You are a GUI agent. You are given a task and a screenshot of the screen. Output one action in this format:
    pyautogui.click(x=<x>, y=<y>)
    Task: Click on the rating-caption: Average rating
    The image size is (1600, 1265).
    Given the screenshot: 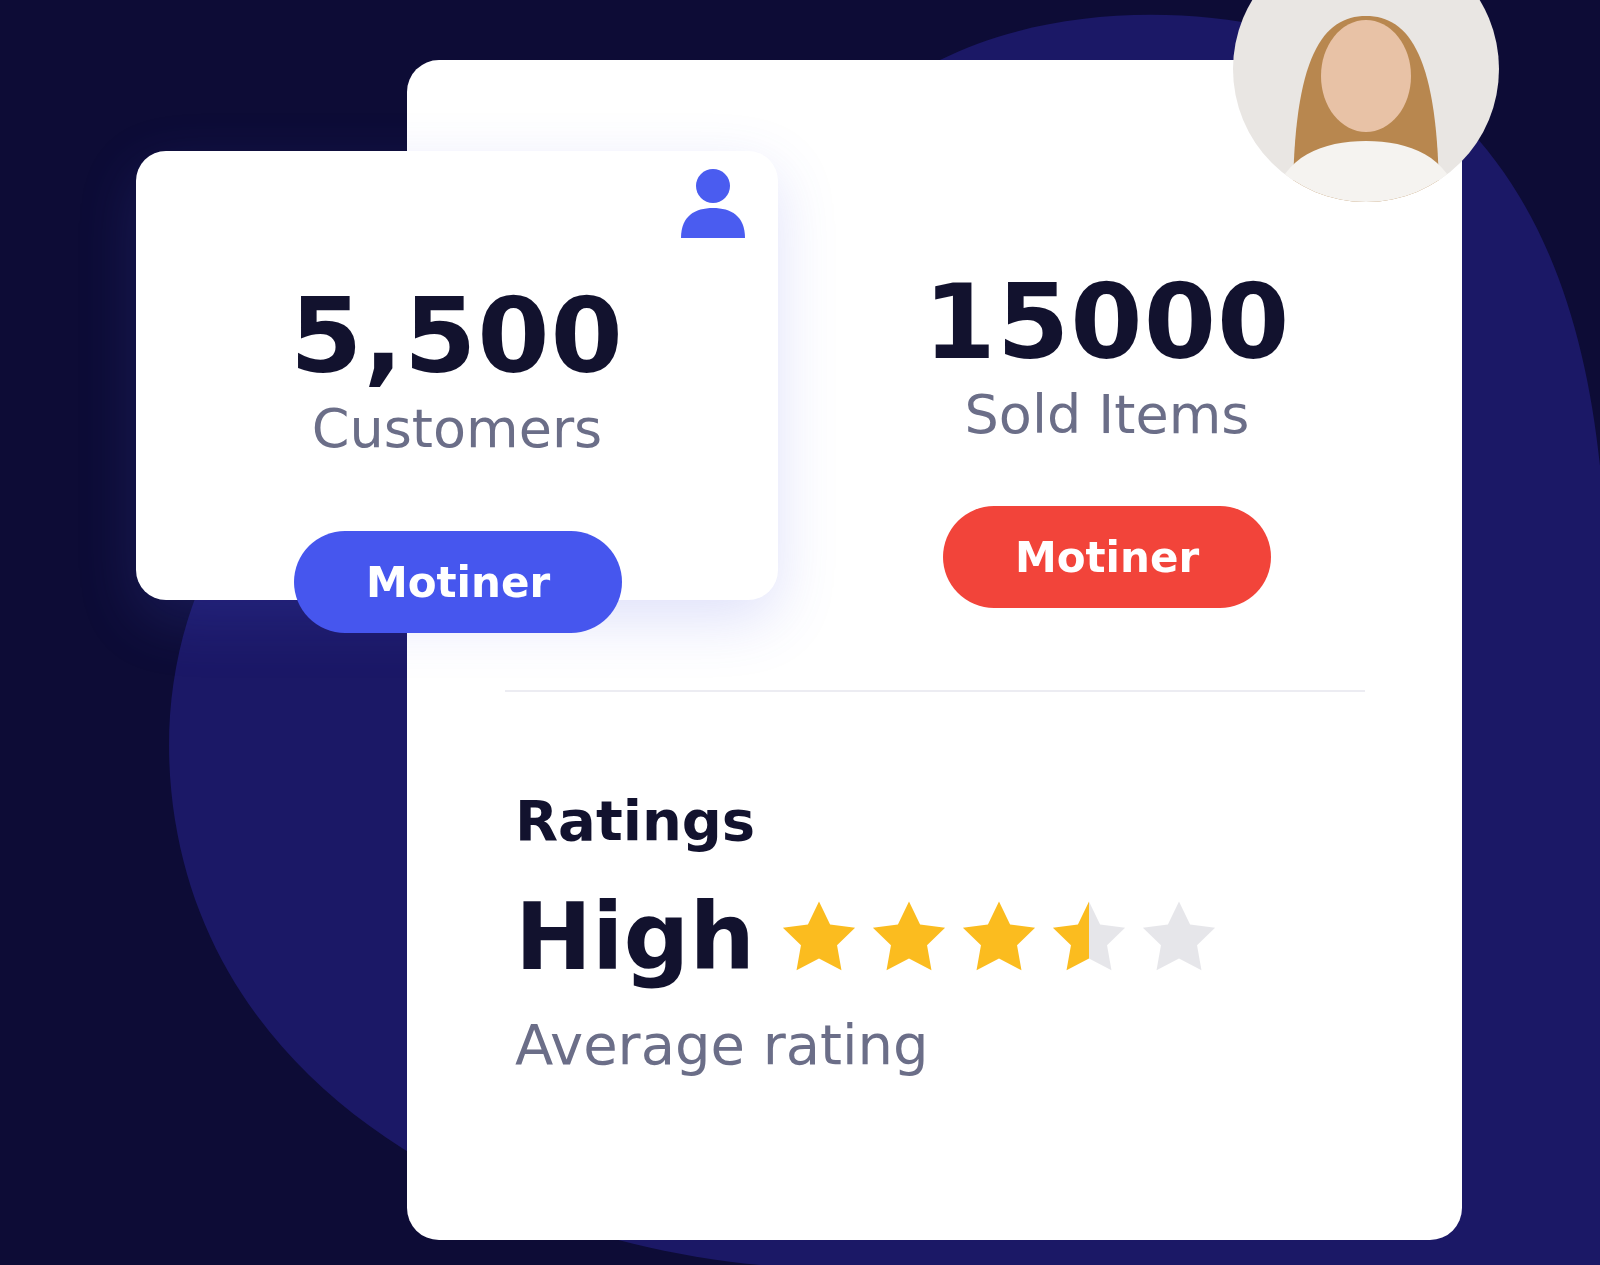 What is the action you would take?
    pyautogui.click(x=722, y=1044)
    